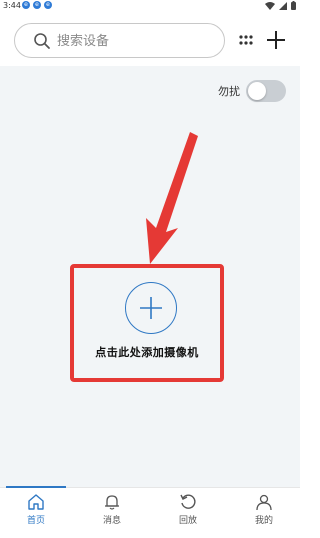 The height and width of the screenshot is (538, 320). What do you see at coordinates (283, 5) in the screenshot?
I see `signal-icon` at bounding box center [283, 5].